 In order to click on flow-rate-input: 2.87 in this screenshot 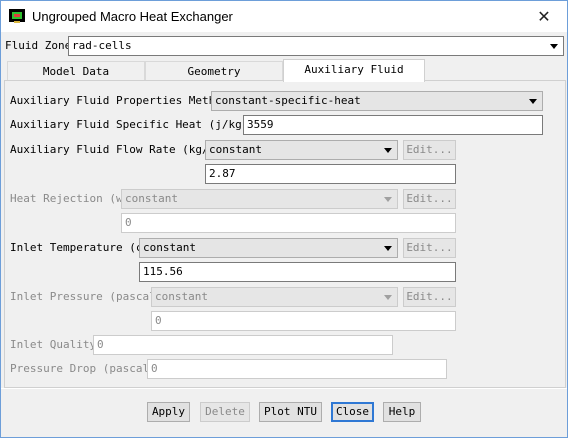, I will do `click(330, 174)`.